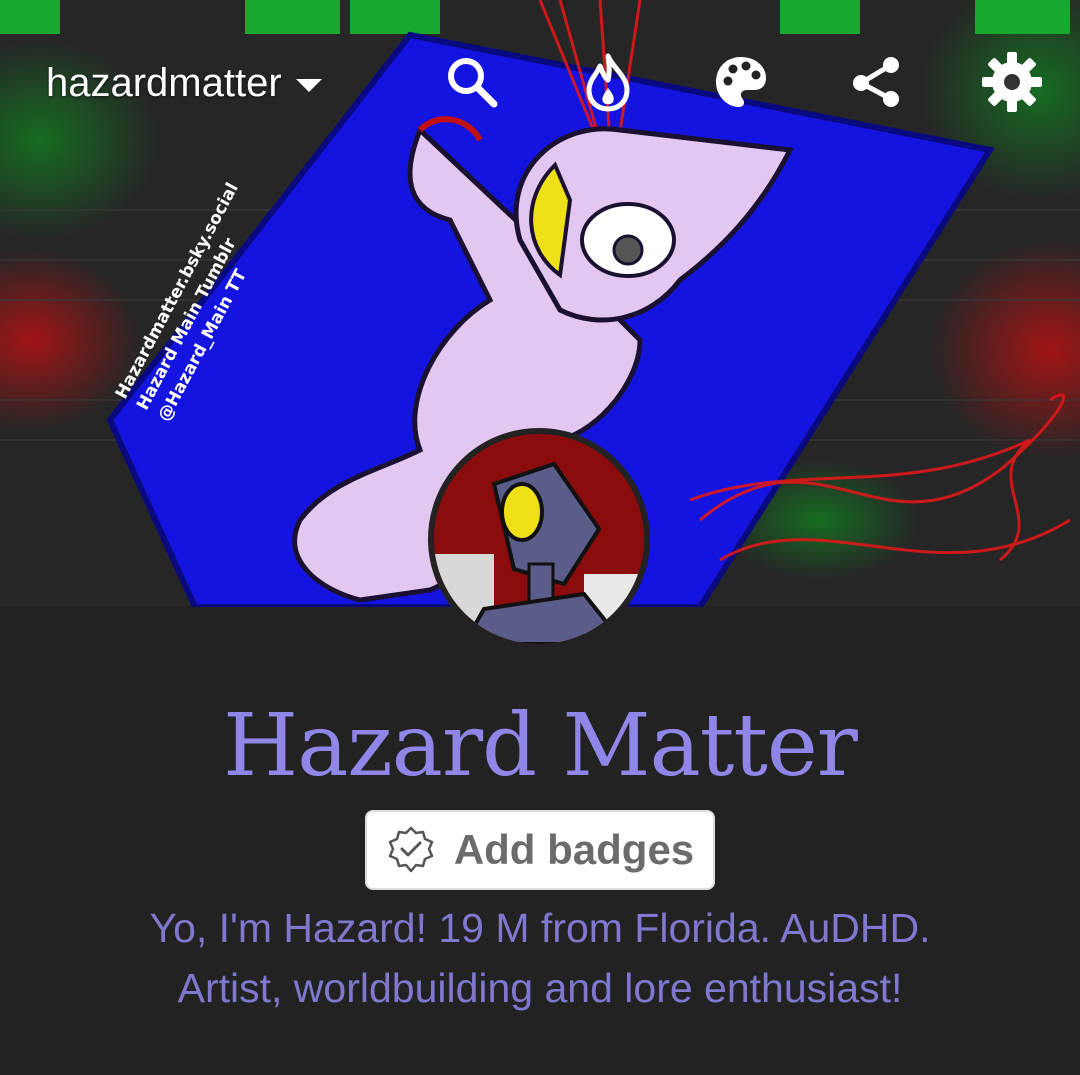 The height and width of the screenshot is (1075, 1080). What do you see at coordinates (608, 82) in the screenshot?
I see `flame-icon` at bounding box center [608, 82].